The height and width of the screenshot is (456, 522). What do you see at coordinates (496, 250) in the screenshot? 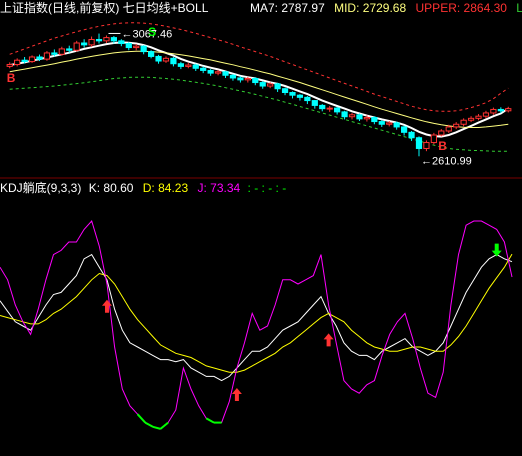
I see `sell-arrow-icon` at bounding box center [496, 250].